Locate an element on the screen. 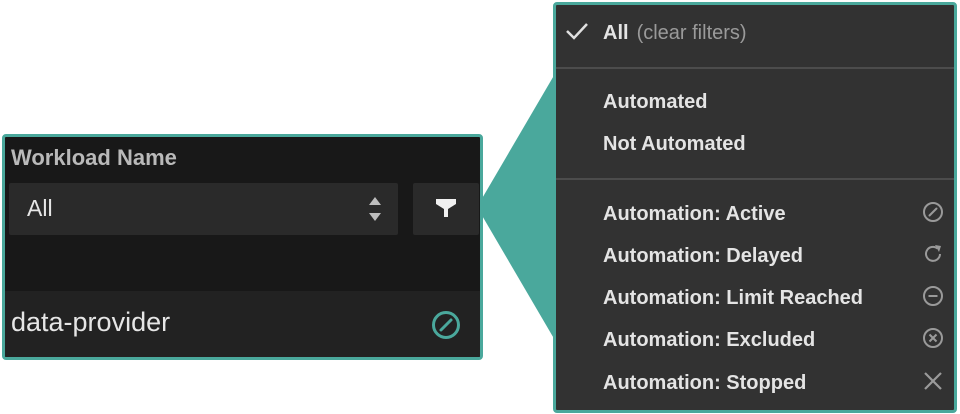  menu-item-label: Automation: Delayed is located at coordinates (703, 256).